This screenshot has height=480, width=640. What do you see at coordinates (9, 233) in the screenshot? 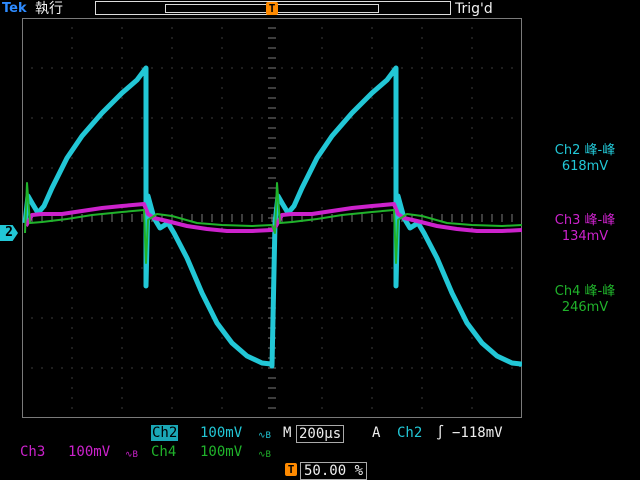
I see `ch2-ground-marker: 2` at bounding box center [9, 233].